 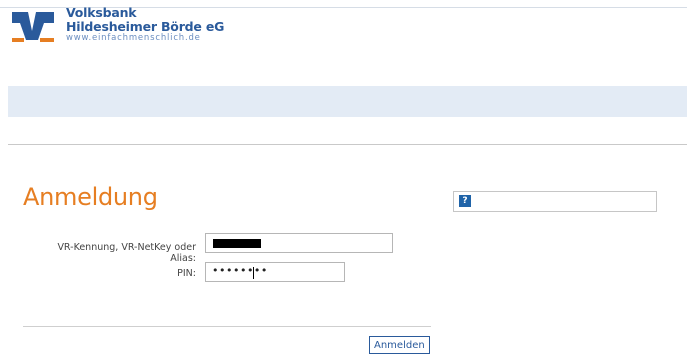 I want to click on help-icon: ?, so click(x=465, y=201).